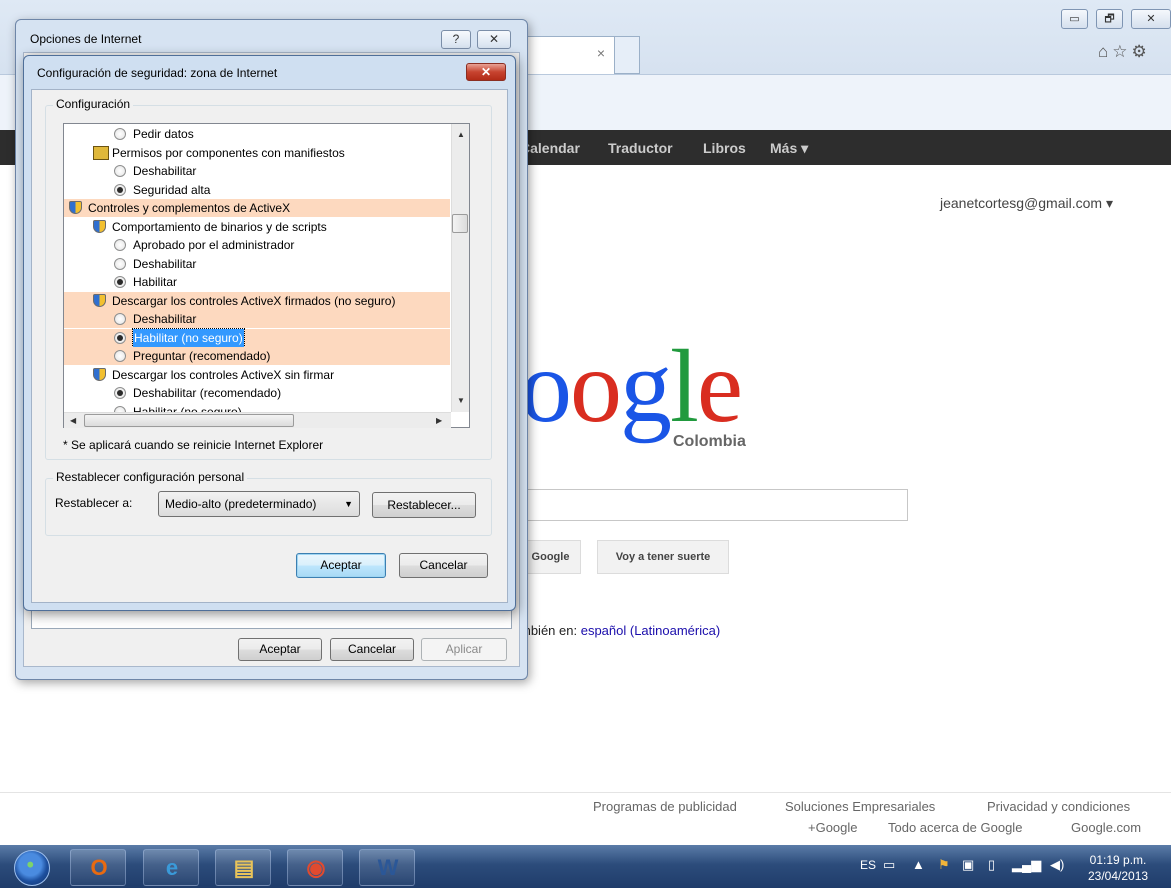  Describe the element at coordinates (1106, 827) in the screenshot. I see `footer-google-com-link: Google.com` at that location.